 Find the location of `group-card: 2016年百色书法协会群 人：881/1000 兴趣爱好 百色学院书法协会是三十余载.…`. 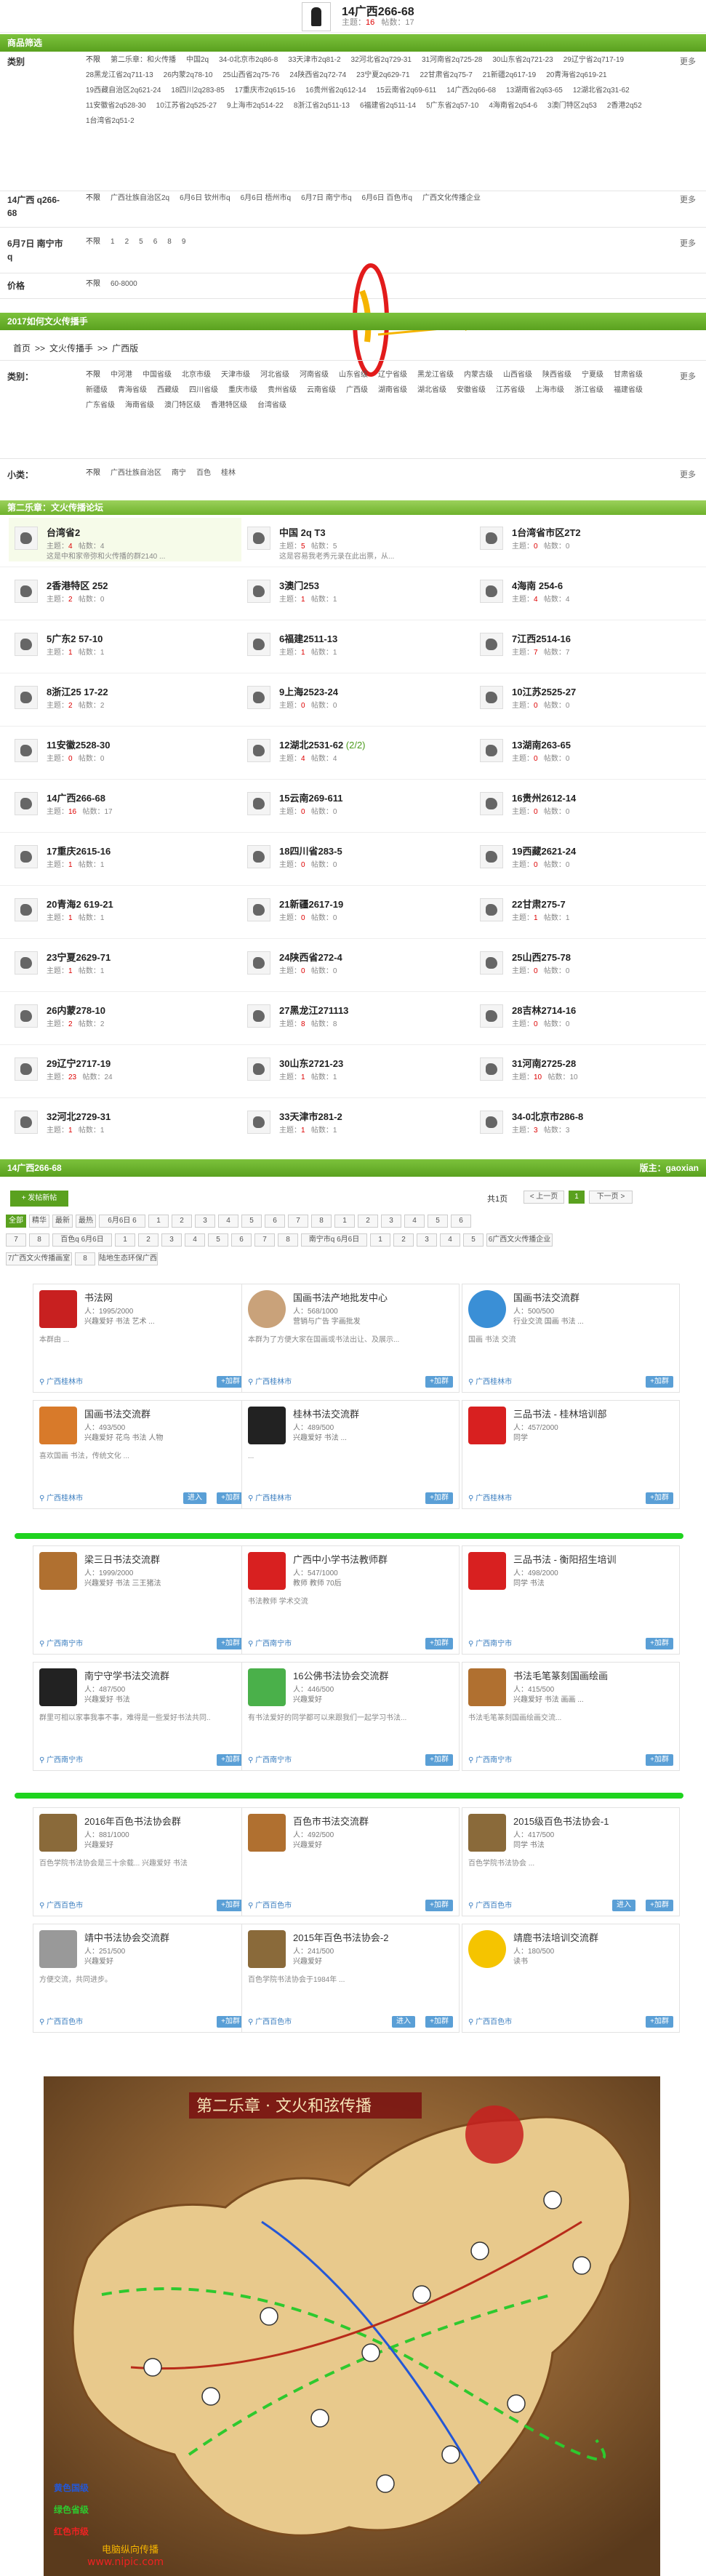

group-card: 2016年百色书法协会群 人：881/1000 兴趣爱好 百色学院书法协会是三十余载.… is located at coordinates (142, 1861).